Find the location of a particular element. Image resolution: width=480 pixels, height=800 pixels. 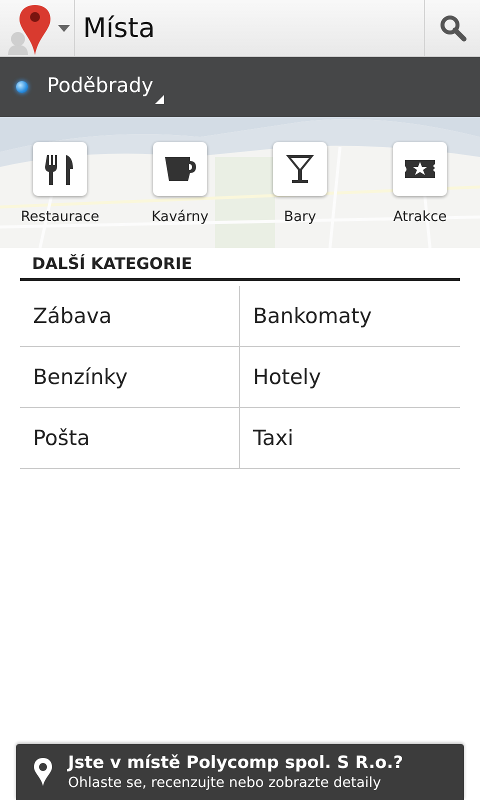

category-item: Zábava is located at coordinates (130, 316).